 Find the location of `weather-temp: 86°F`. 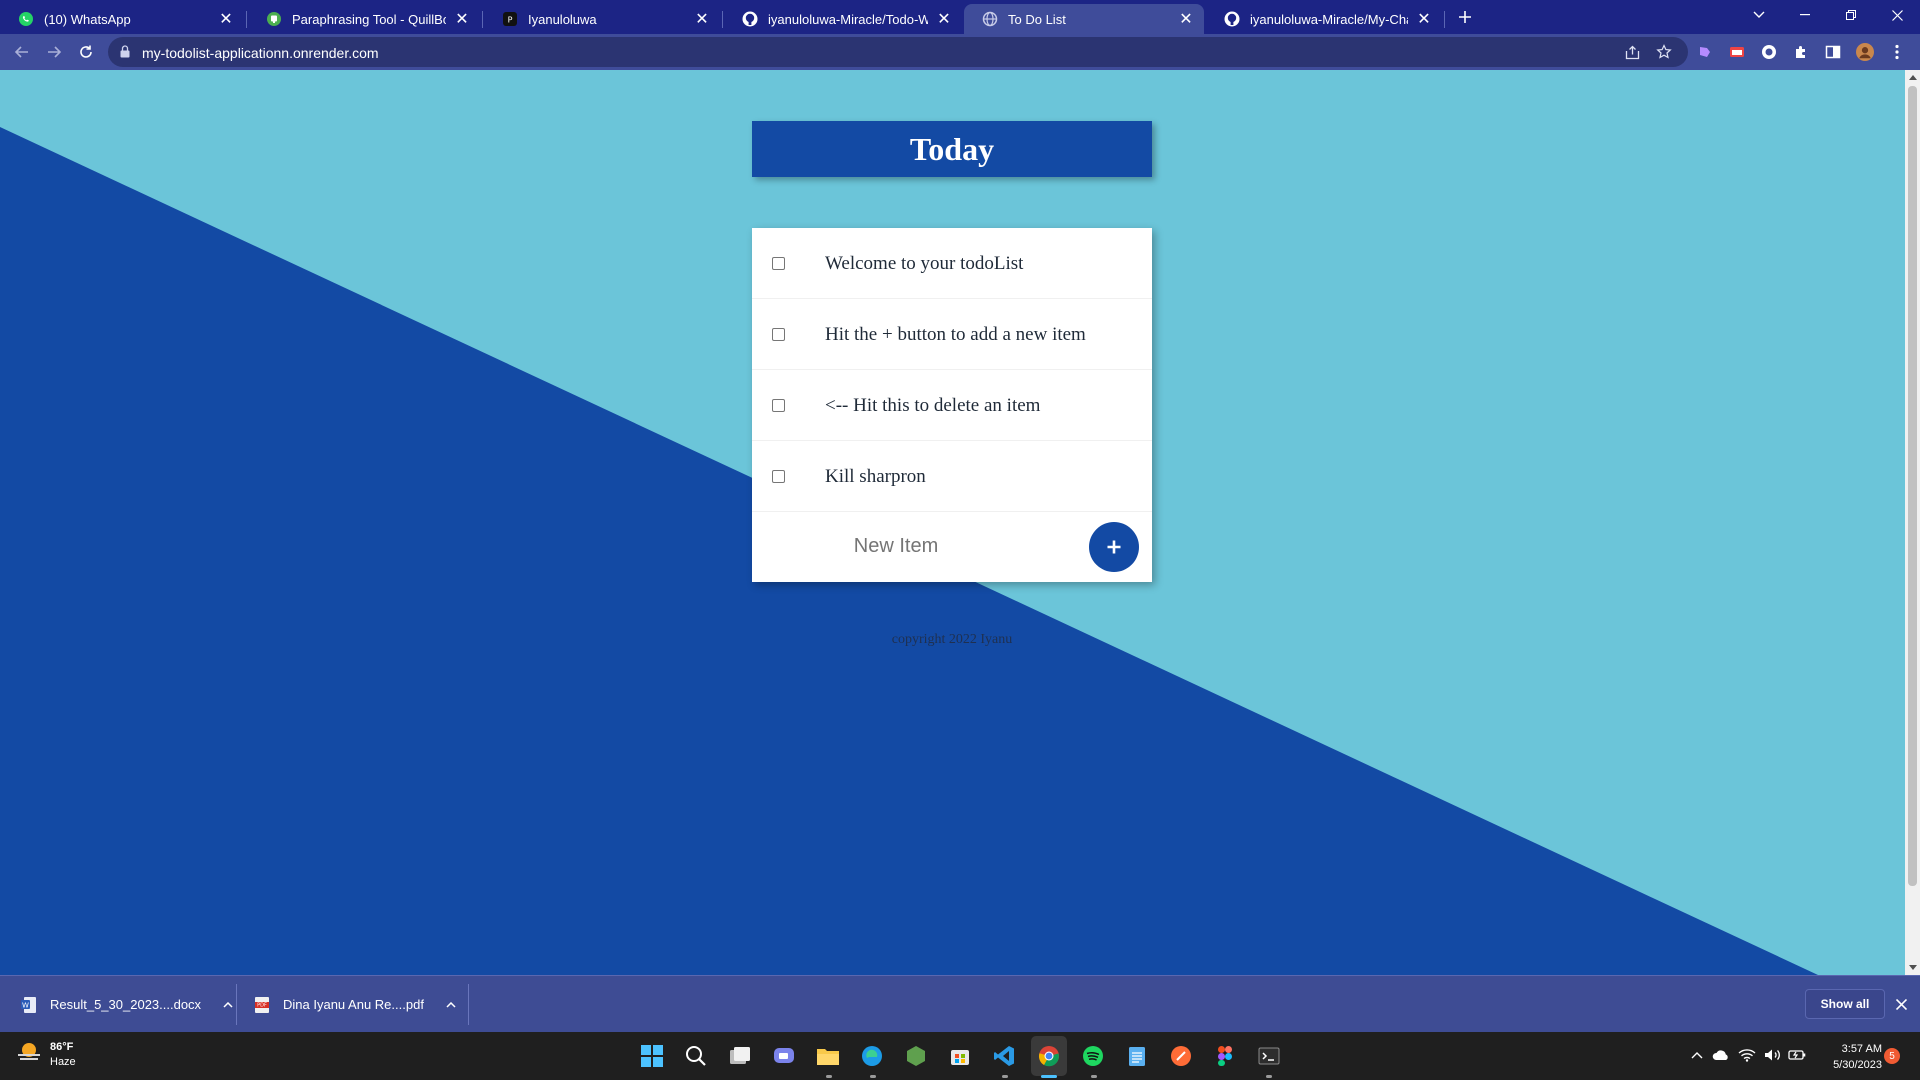

weather-temp: 86°F is located at coordinates (62, 1046).